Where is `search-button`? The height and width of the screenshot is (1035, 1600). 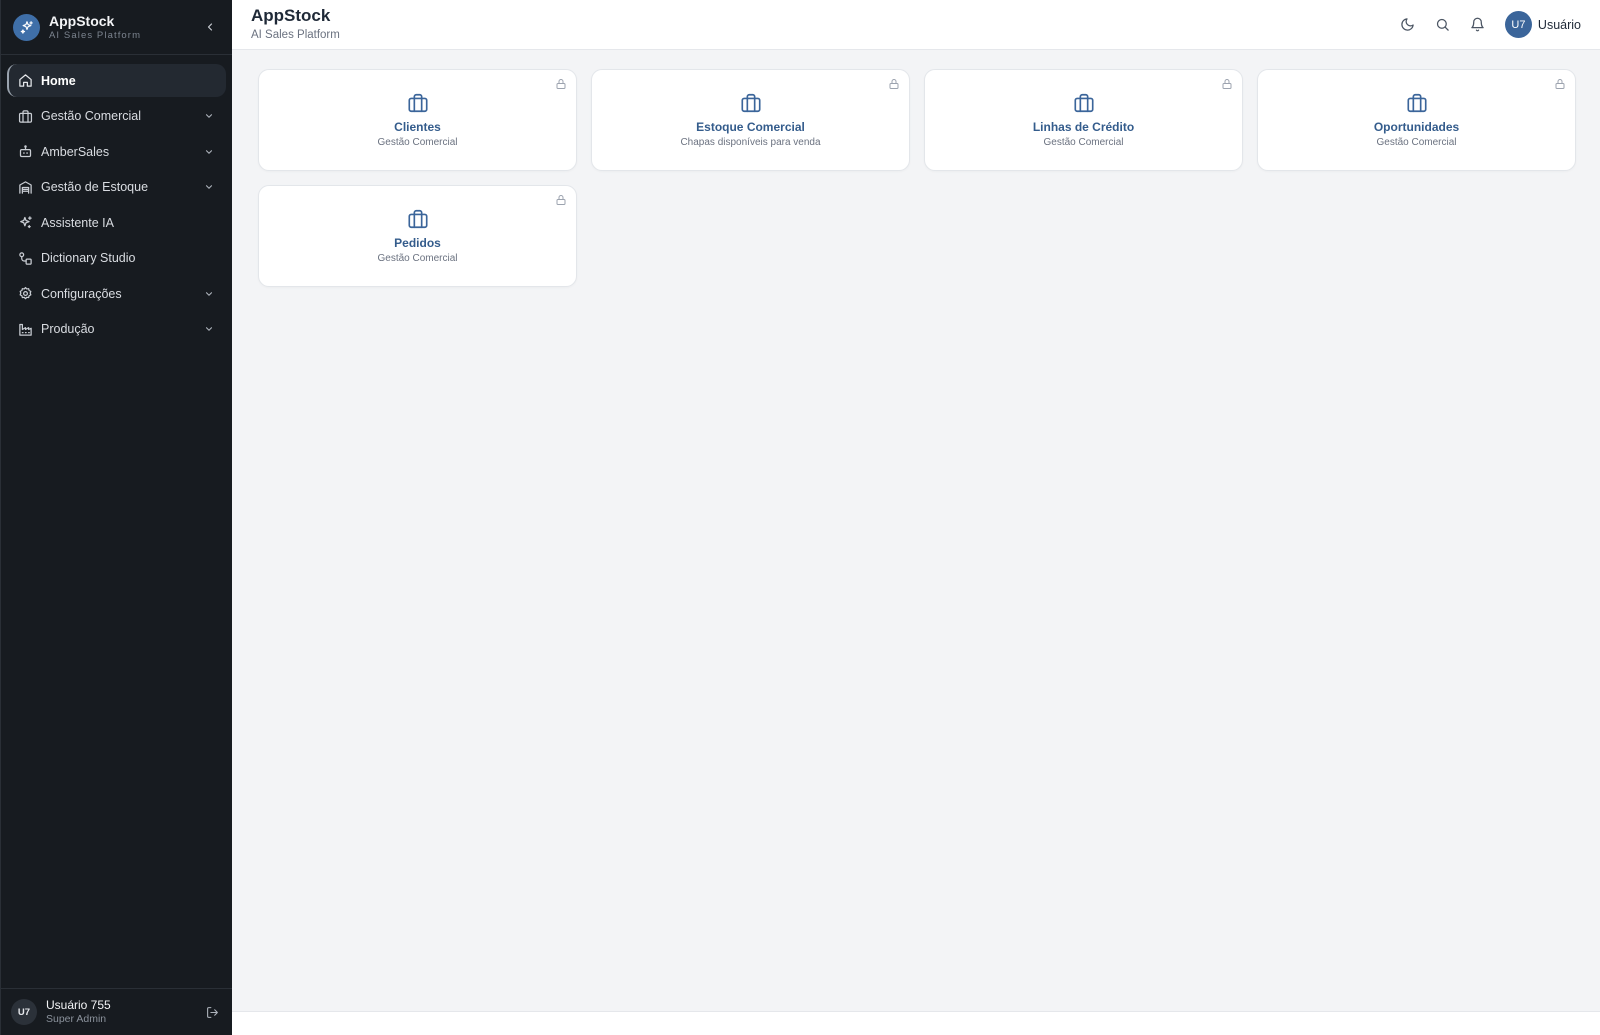 search-button is located at coordinates (1443, 25).